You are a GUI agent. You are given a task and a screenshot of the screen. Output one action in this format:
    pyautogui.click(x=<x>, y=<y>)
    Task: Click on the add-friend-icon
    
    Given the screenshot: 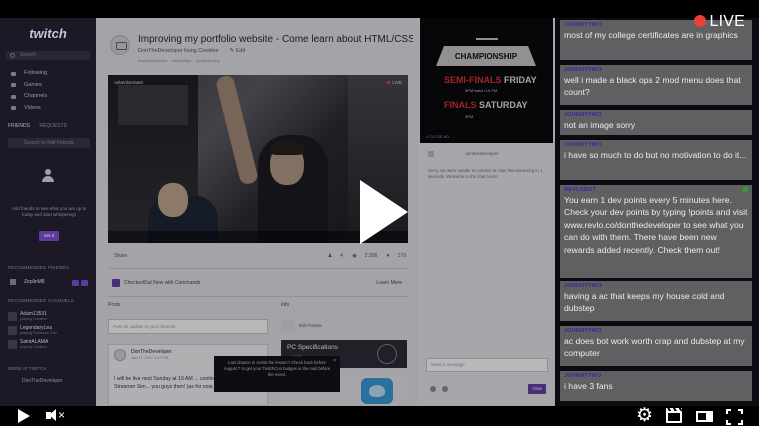 What is the action you would take?
    pyautogui.click(x=75, y=283)
    